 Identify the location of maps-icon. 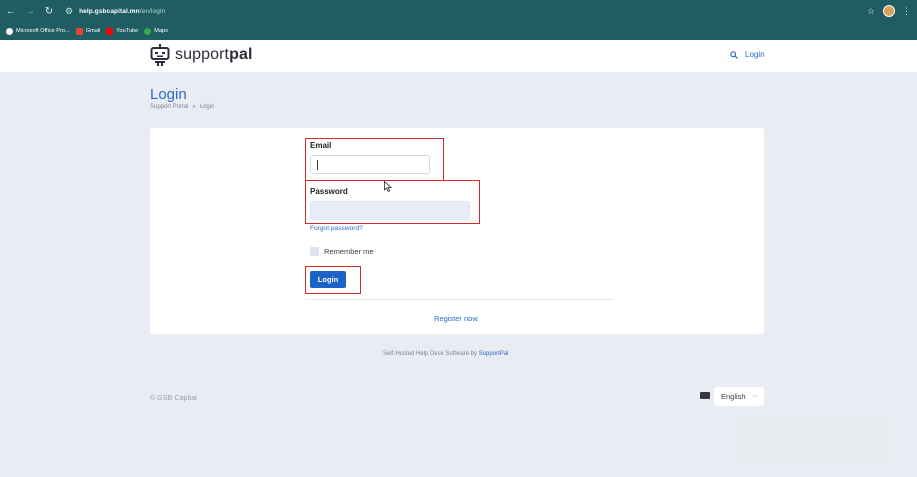
(148, 31).